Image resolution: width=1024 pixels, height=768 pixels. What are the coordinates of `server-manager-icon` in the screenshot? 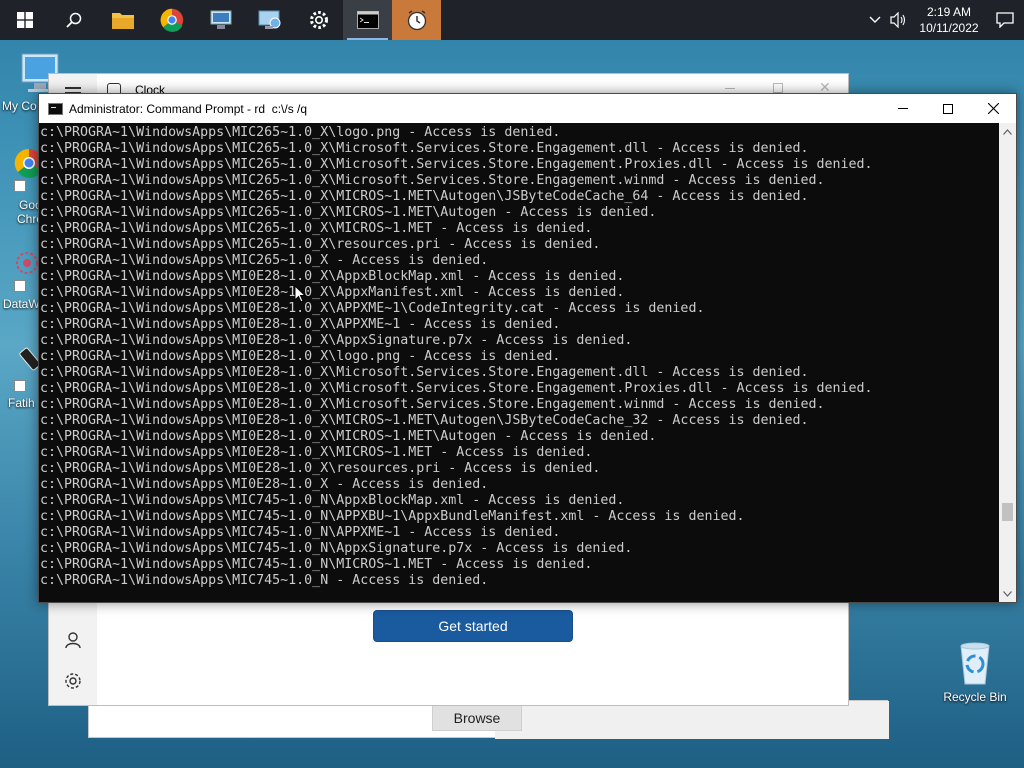 It's located at (220, 19).